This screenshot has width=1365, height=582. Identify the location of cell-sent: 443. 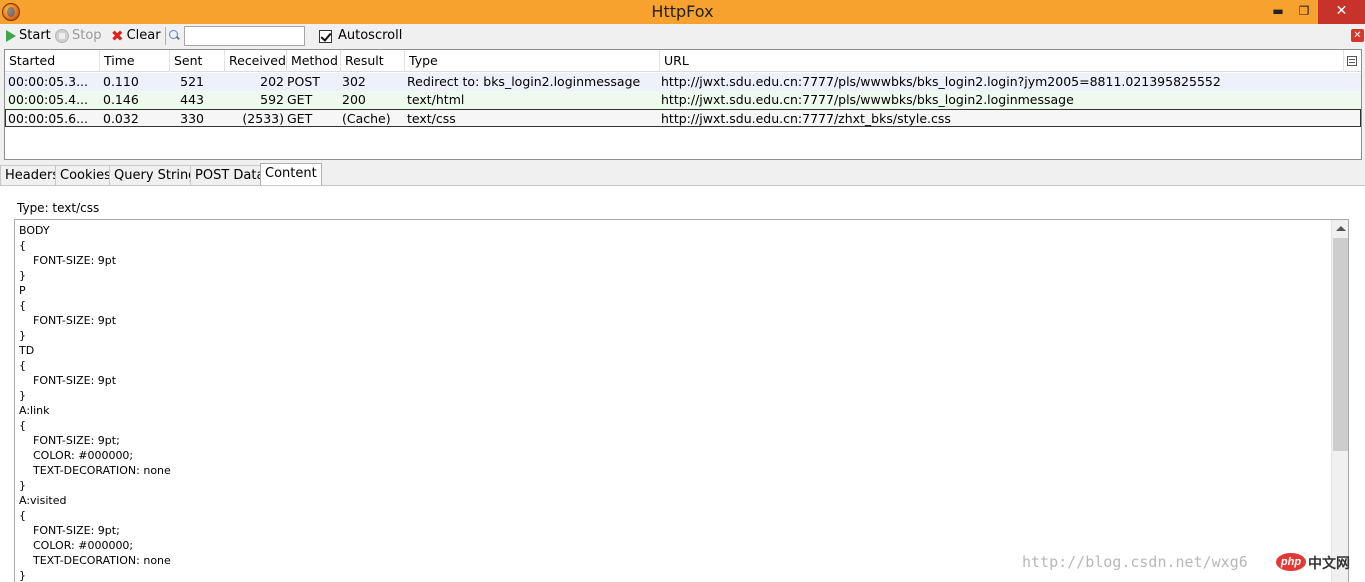
(192, 99).